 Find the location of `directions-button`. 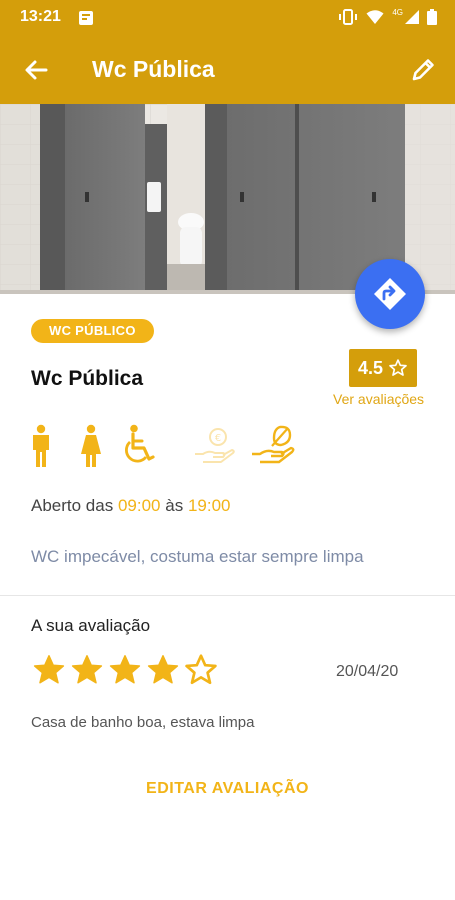

directions-button is located at coordinates (390, 294).